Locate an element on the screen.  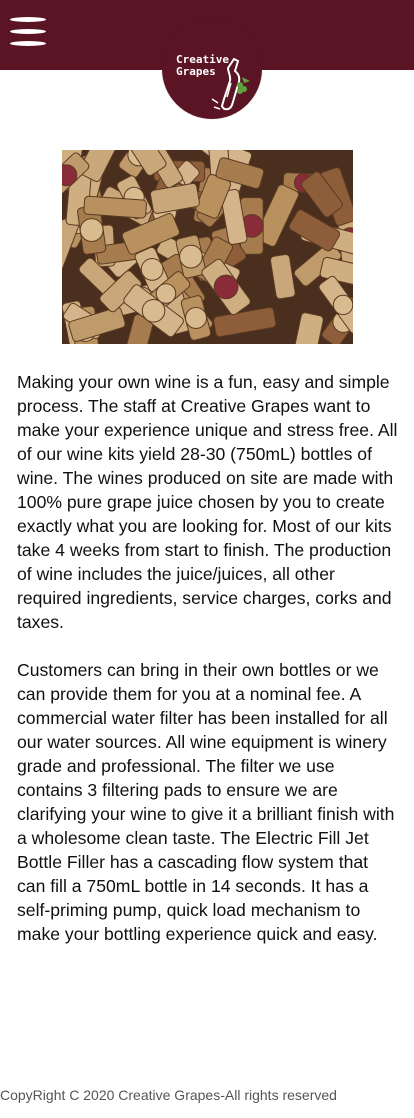
cork is located at coordinates (115, 207).